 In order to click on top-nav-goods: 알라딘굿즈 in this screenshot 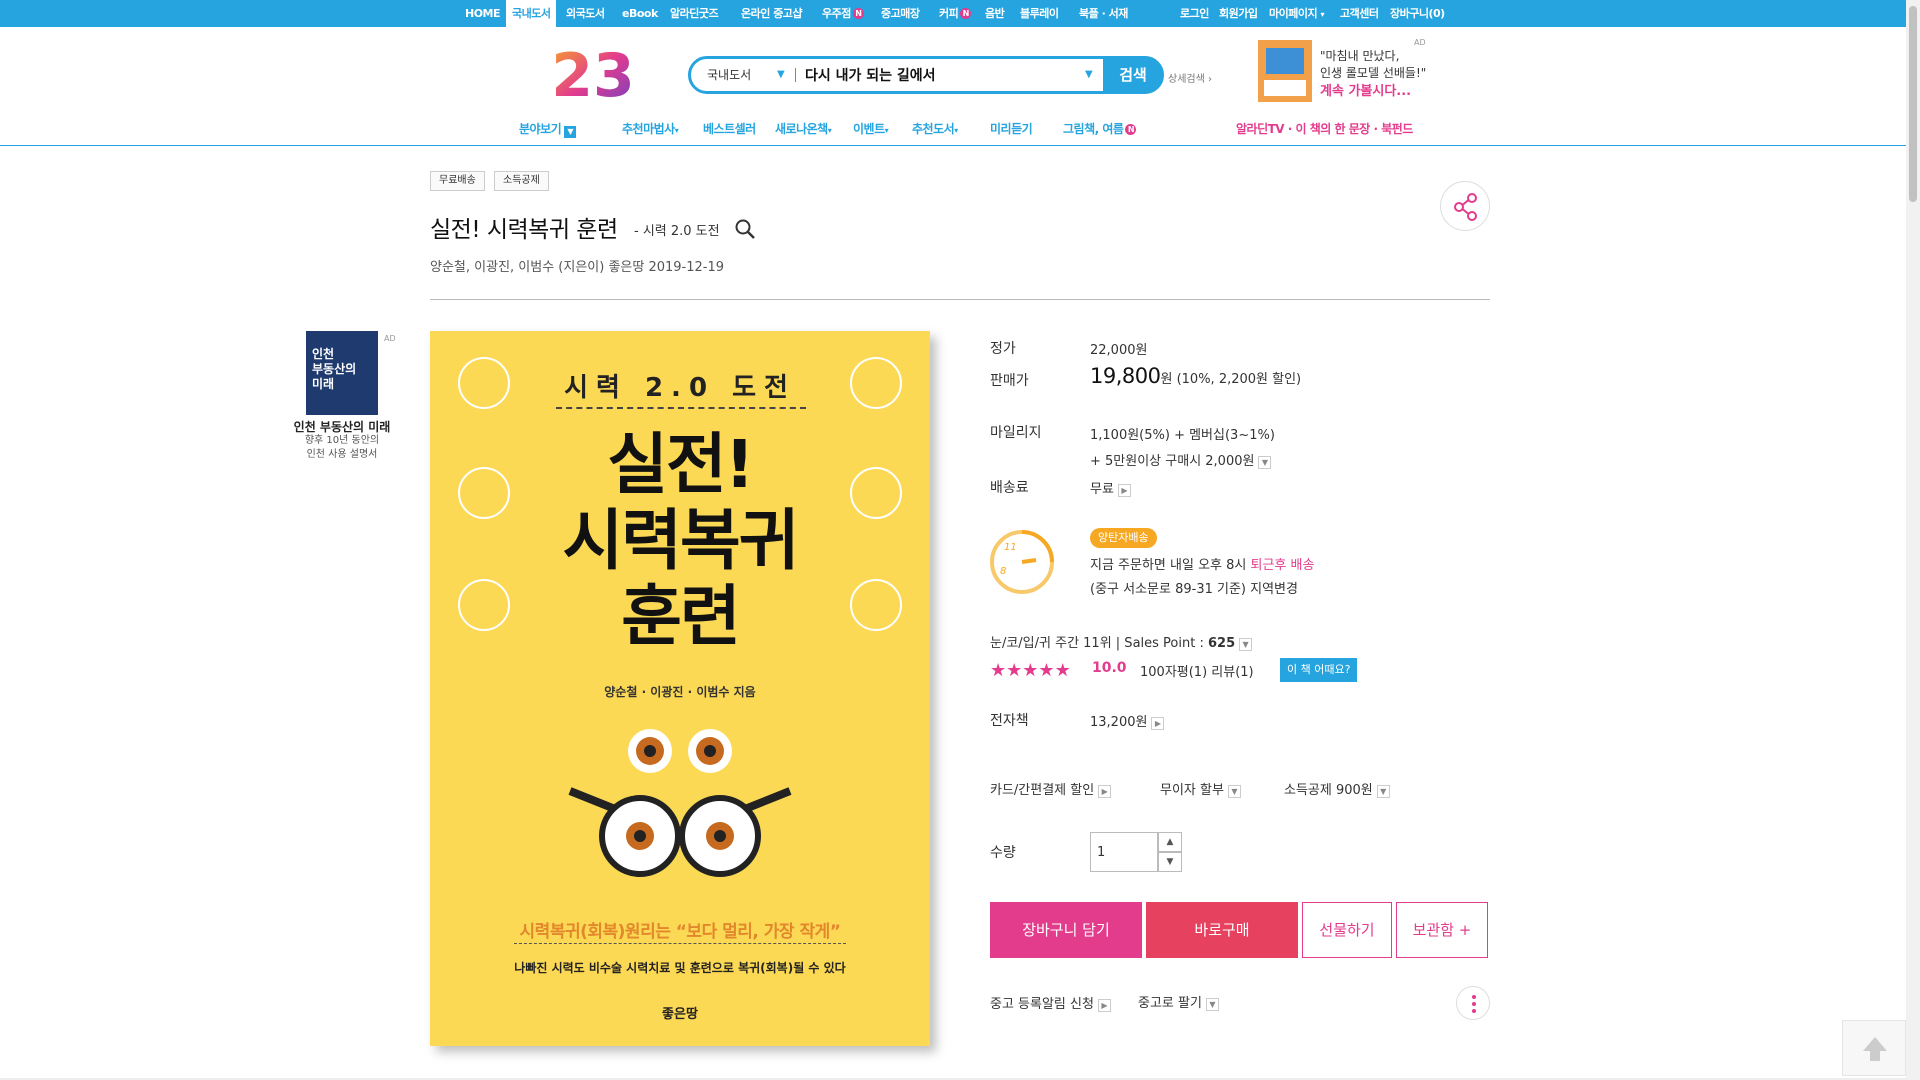, I will do `click(694, 13)`.